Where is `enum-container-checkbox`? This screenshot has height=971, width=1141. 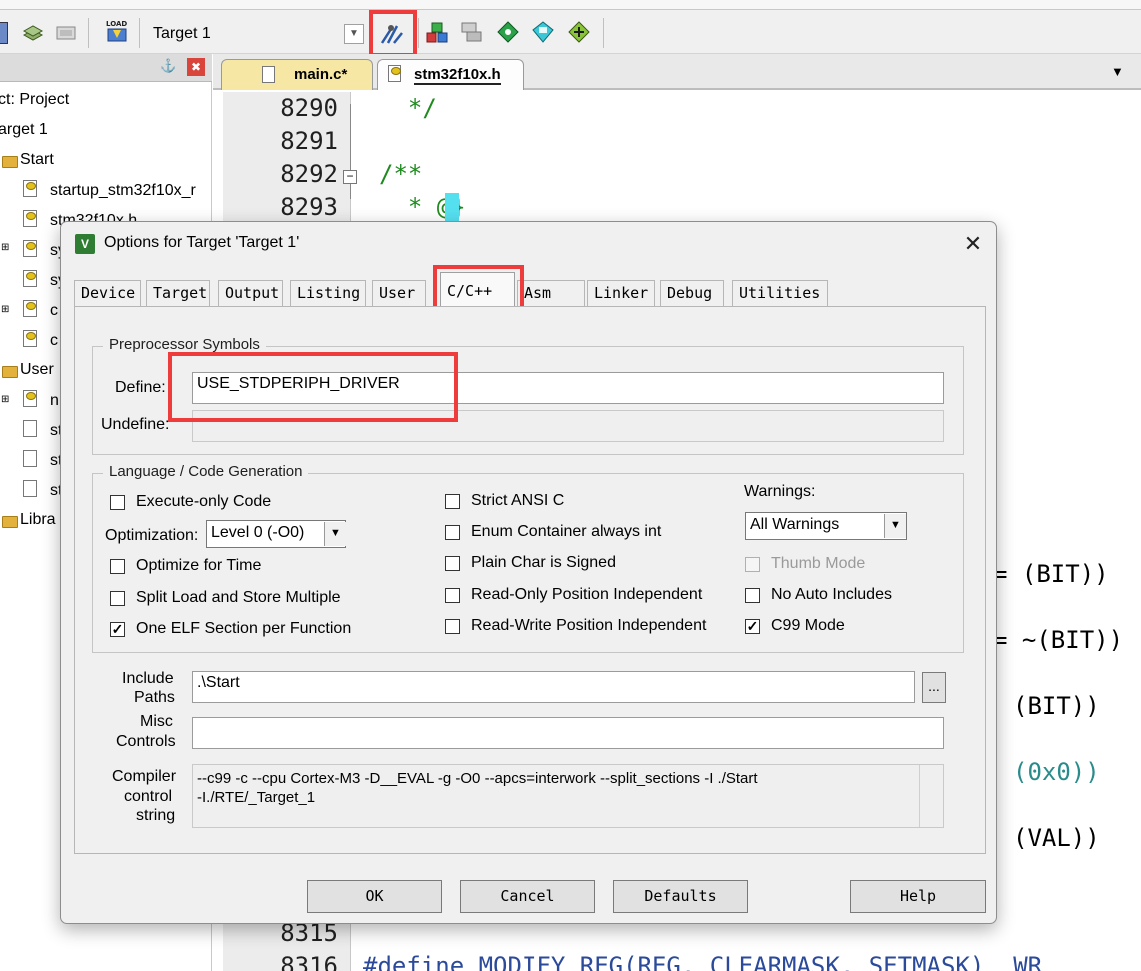 enum-container-checkbox is located at coordinates (452, 532).